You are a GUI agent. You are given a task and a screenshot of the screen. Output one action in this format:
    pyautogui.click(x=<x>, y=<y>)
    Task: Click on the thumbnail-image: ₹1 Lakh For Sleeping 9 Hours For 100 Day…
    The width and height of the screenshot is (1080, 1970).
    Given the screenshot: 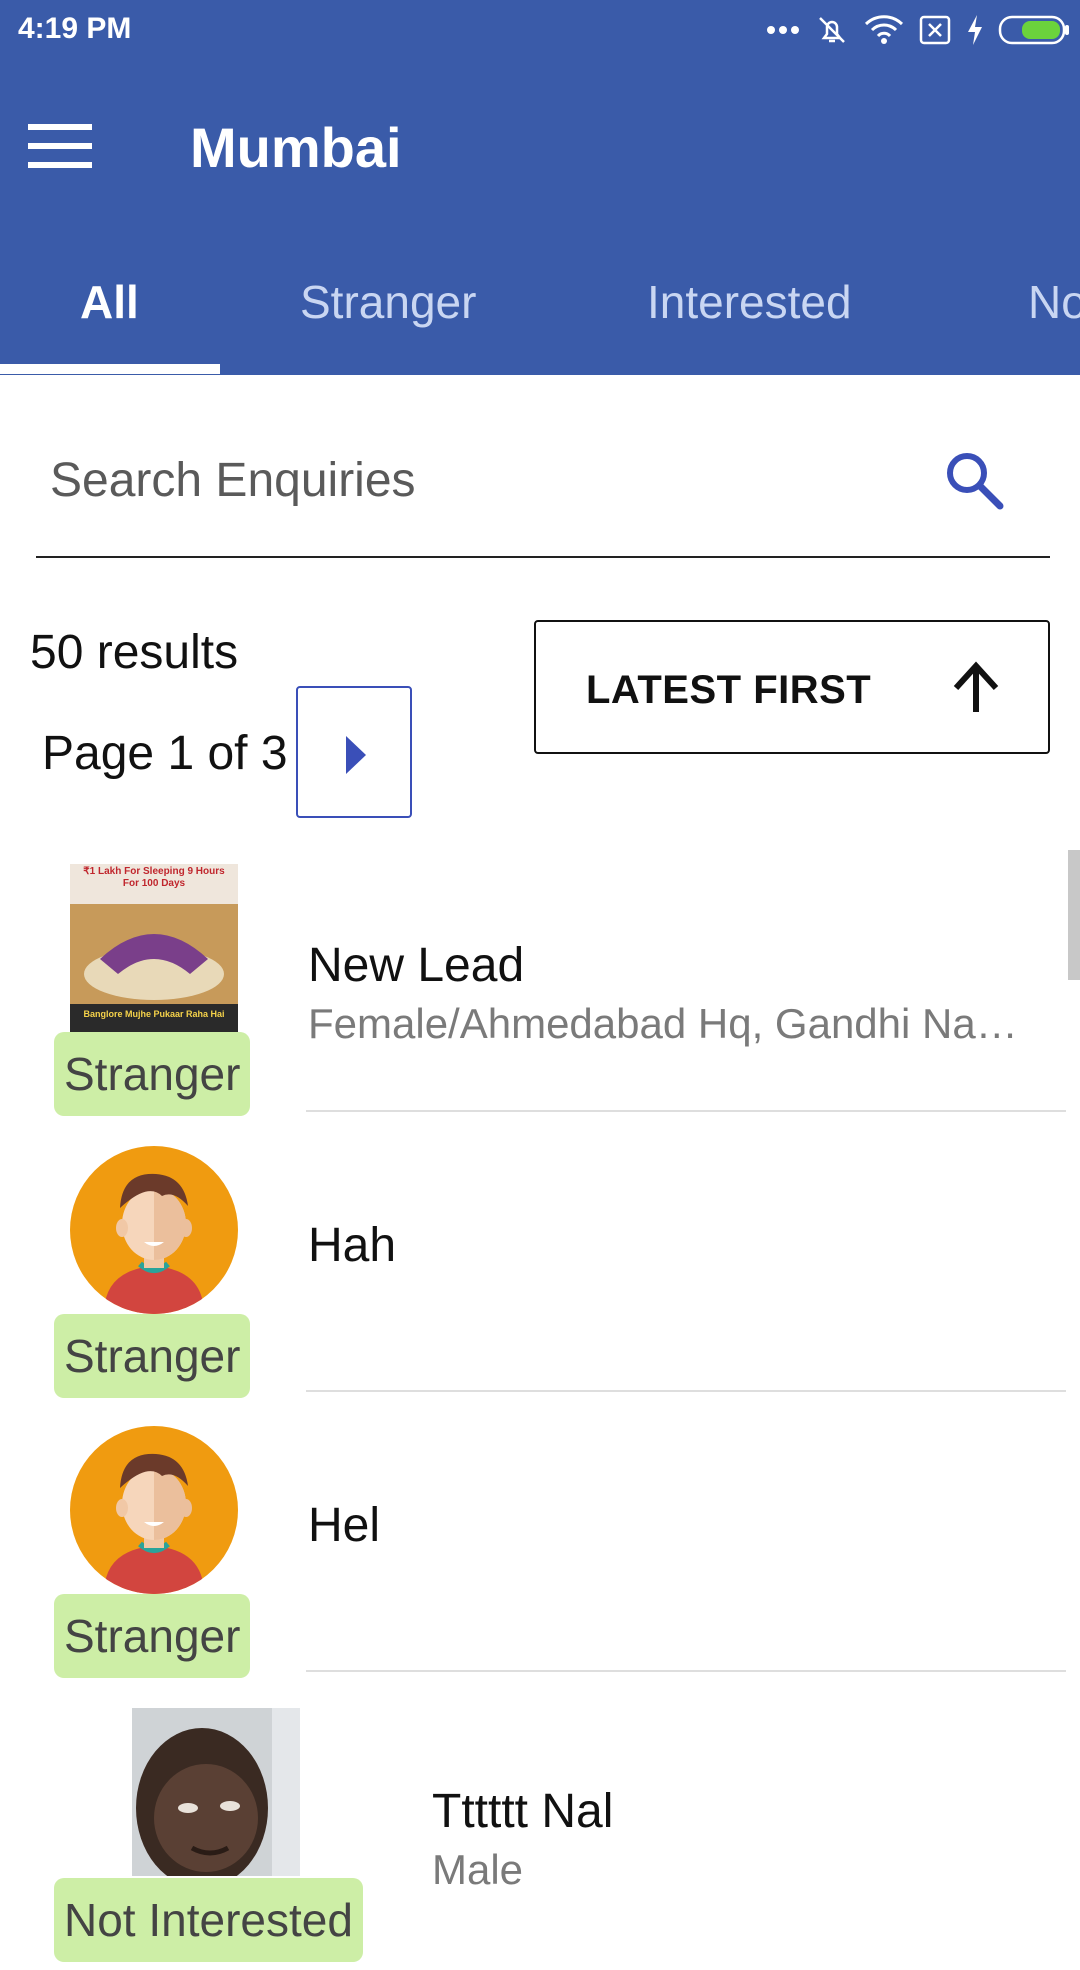 What is the action you would take?
    pyautogui.click(x=154, y=948)
    